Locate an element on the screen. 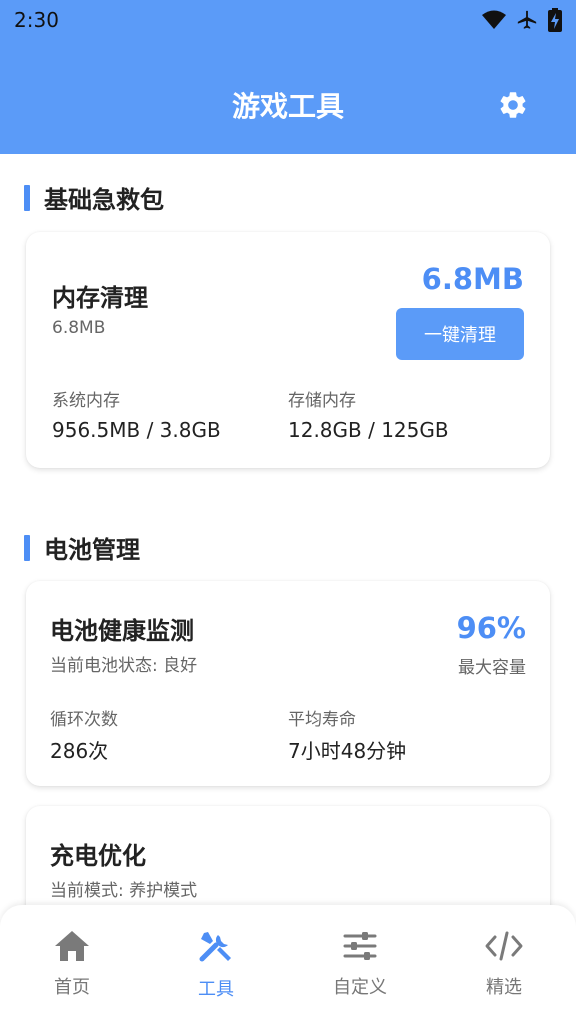 The width and height of the screenshot is (576, 1024). gear-icon is located at coordinates (513, 105).